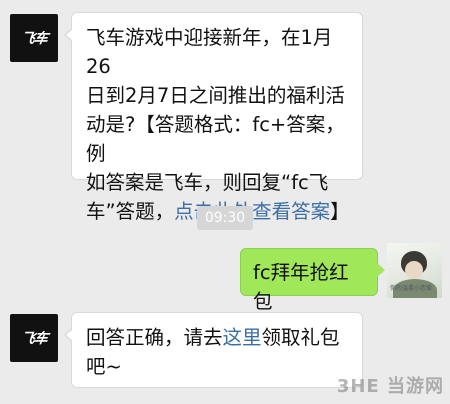 The height and width of the screenshot is (404, 450). Describe the element at coordinates (209, 52) in the screenshot. I see `message-line: 飞车游戏中迎接新年，在1月26` at that location.